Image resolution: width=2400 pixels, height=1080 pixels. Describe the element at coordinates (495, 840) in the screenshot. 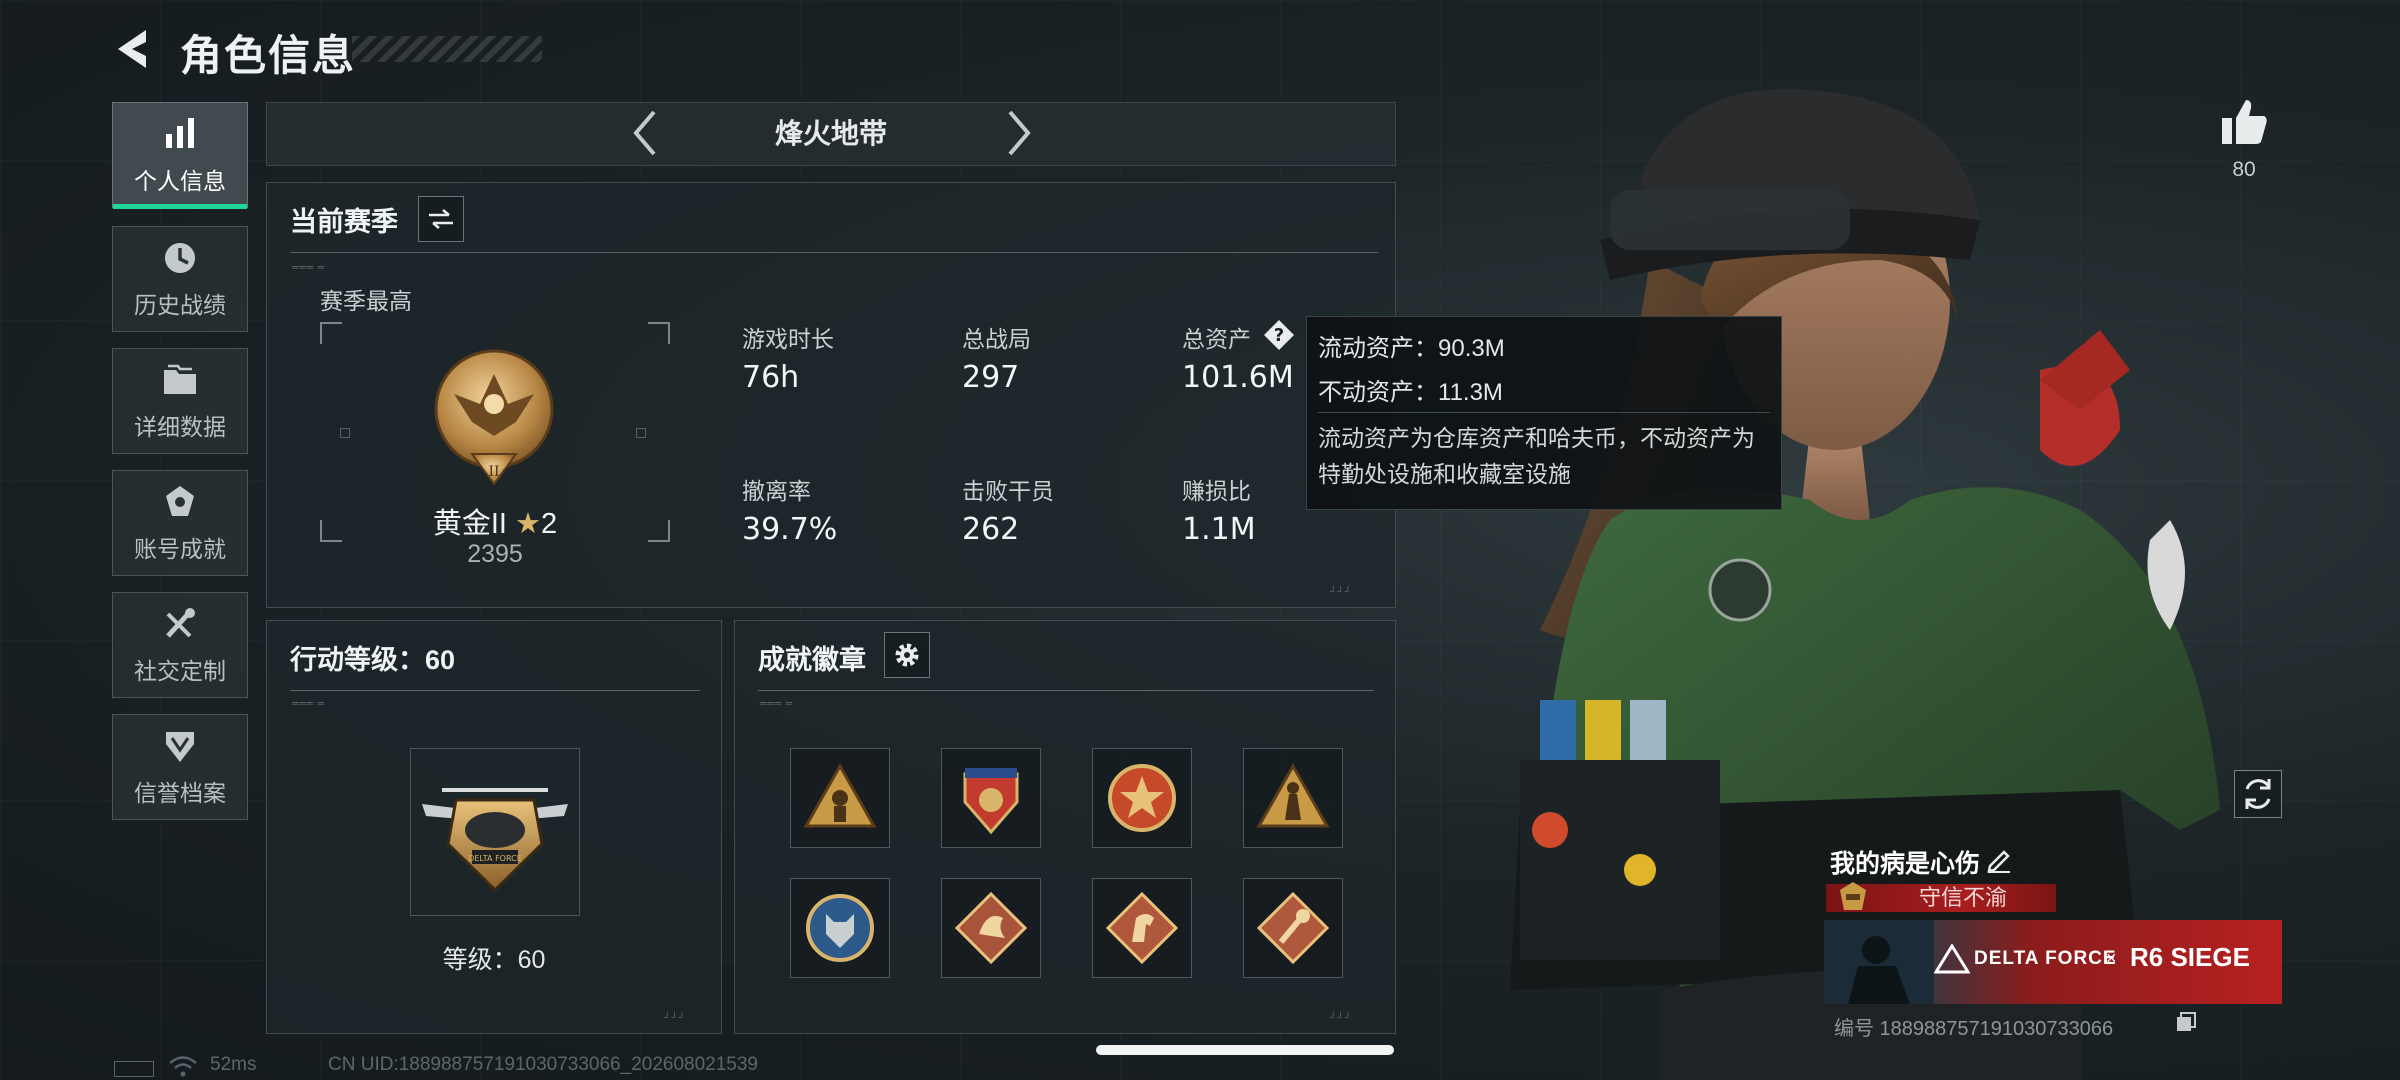

I see `helicopter-emblem-icon: DELTA FORCE` at that location.